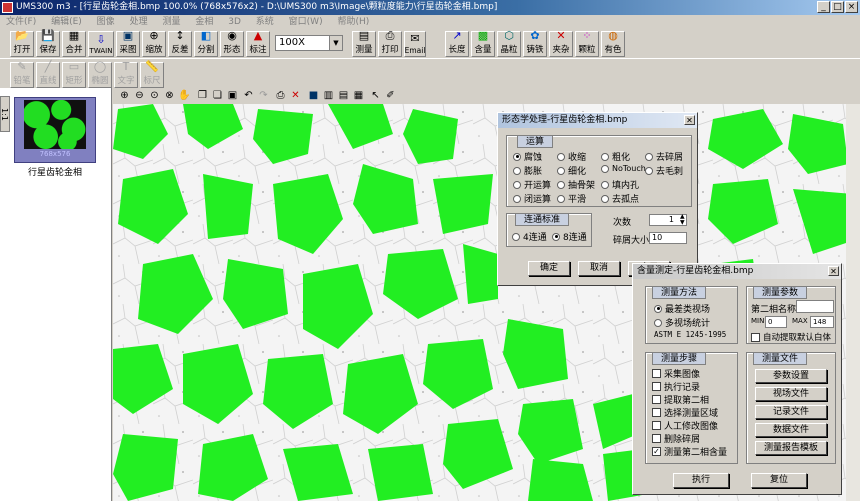 Image resolution: width=860 pixels, height=501 pixels. Describe the element at coordinates (791, 337) in the screenshot. I see `auto-white-checkbox: 自动提取默认白体` at that location.